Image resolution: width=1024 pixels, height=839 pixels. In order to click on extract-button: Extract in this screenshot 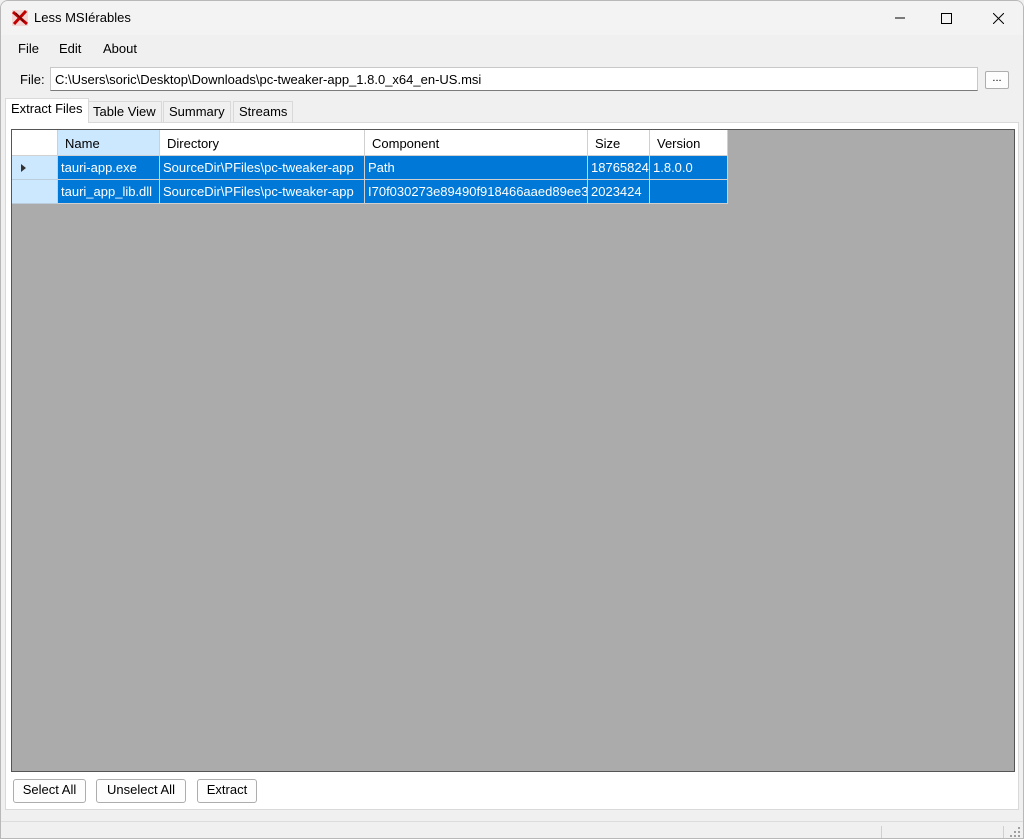, I will do `click(227, 791)`.